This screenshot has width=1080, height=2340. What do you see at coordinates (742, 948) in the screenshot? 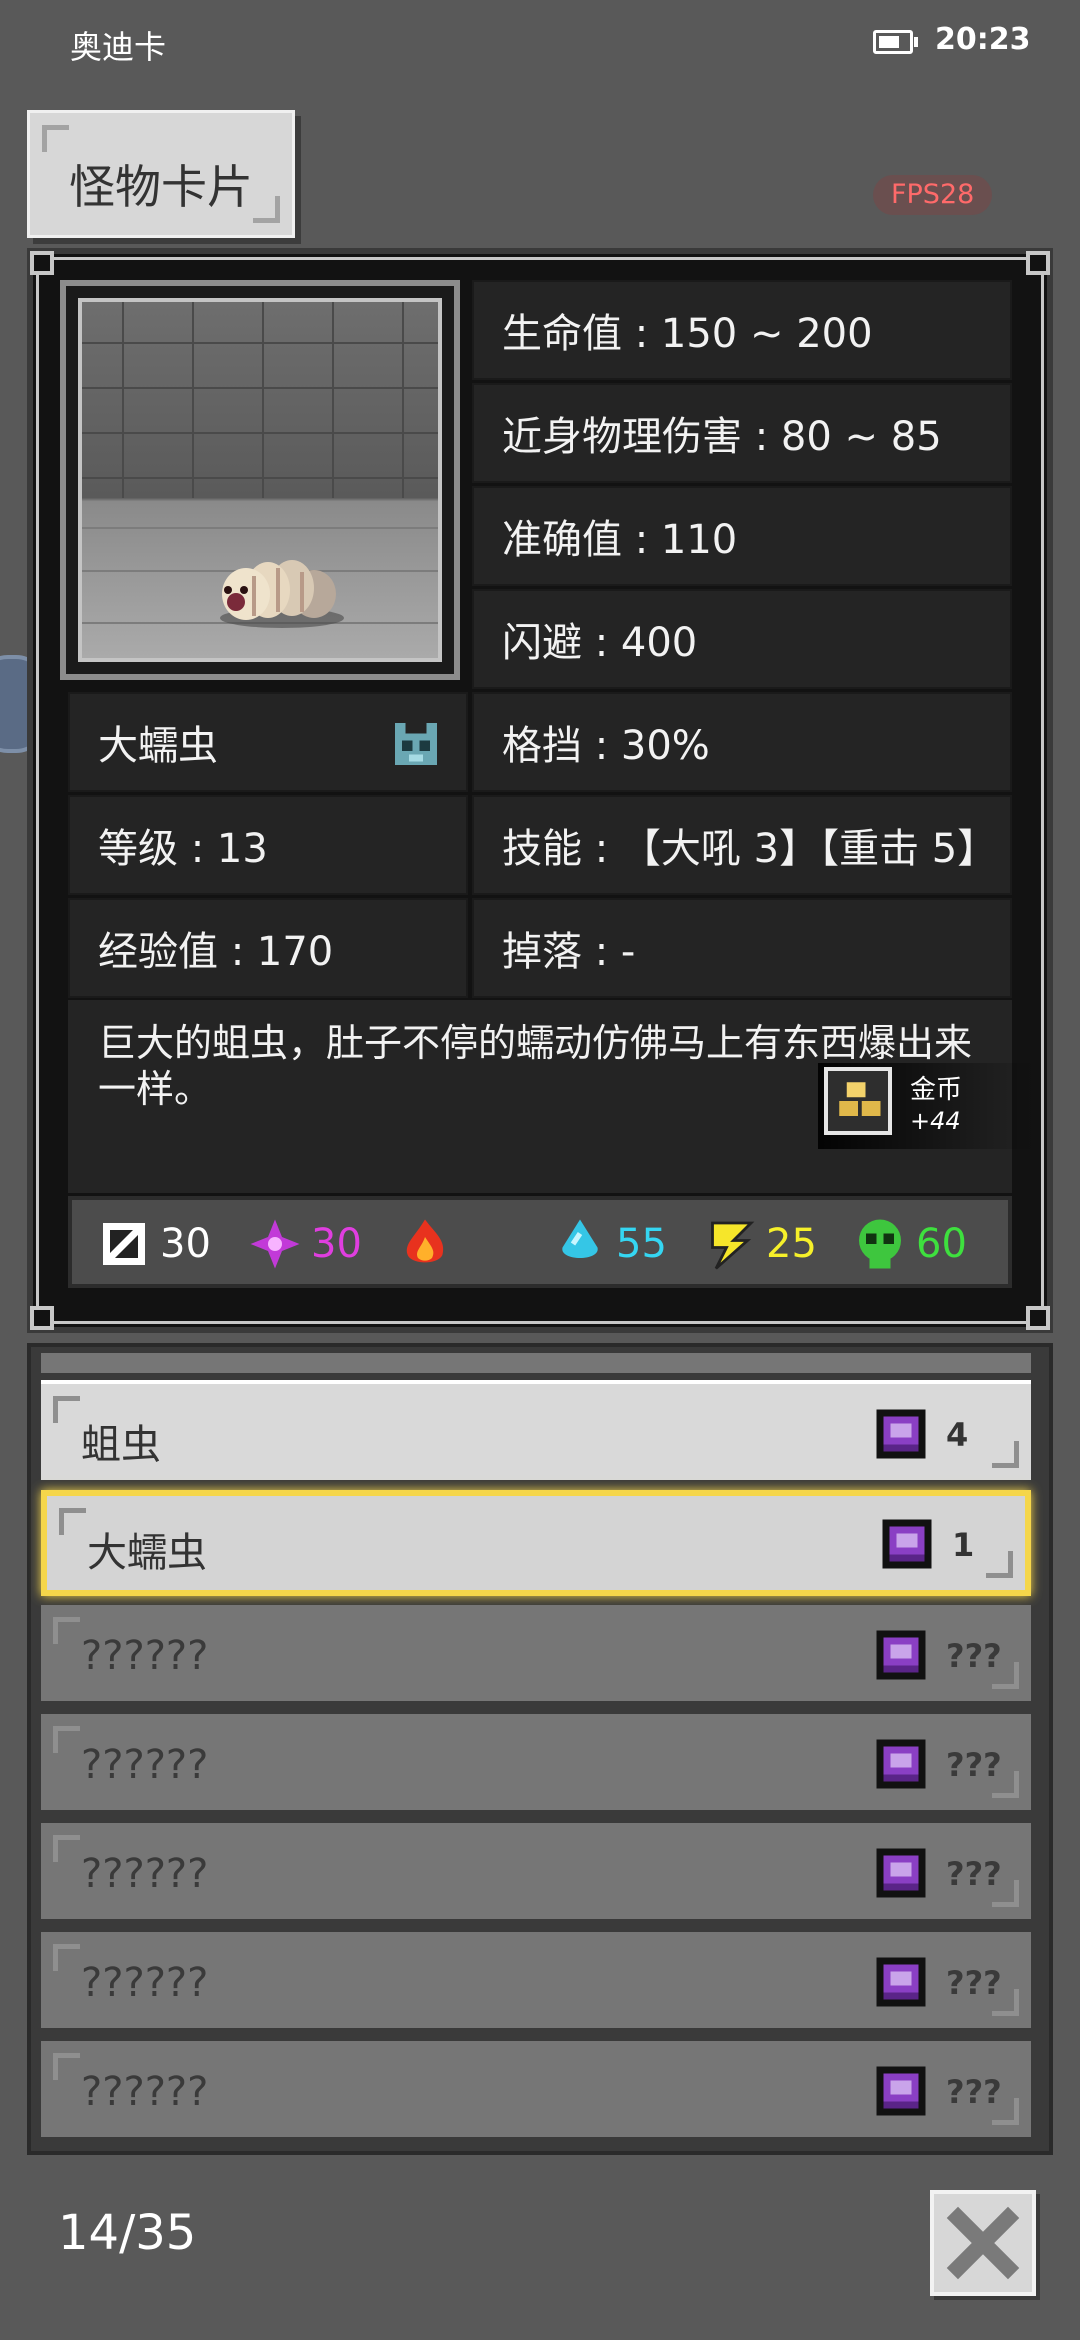
I see `stat-drops: 掉落 : -` at bounding box center [742, 948].